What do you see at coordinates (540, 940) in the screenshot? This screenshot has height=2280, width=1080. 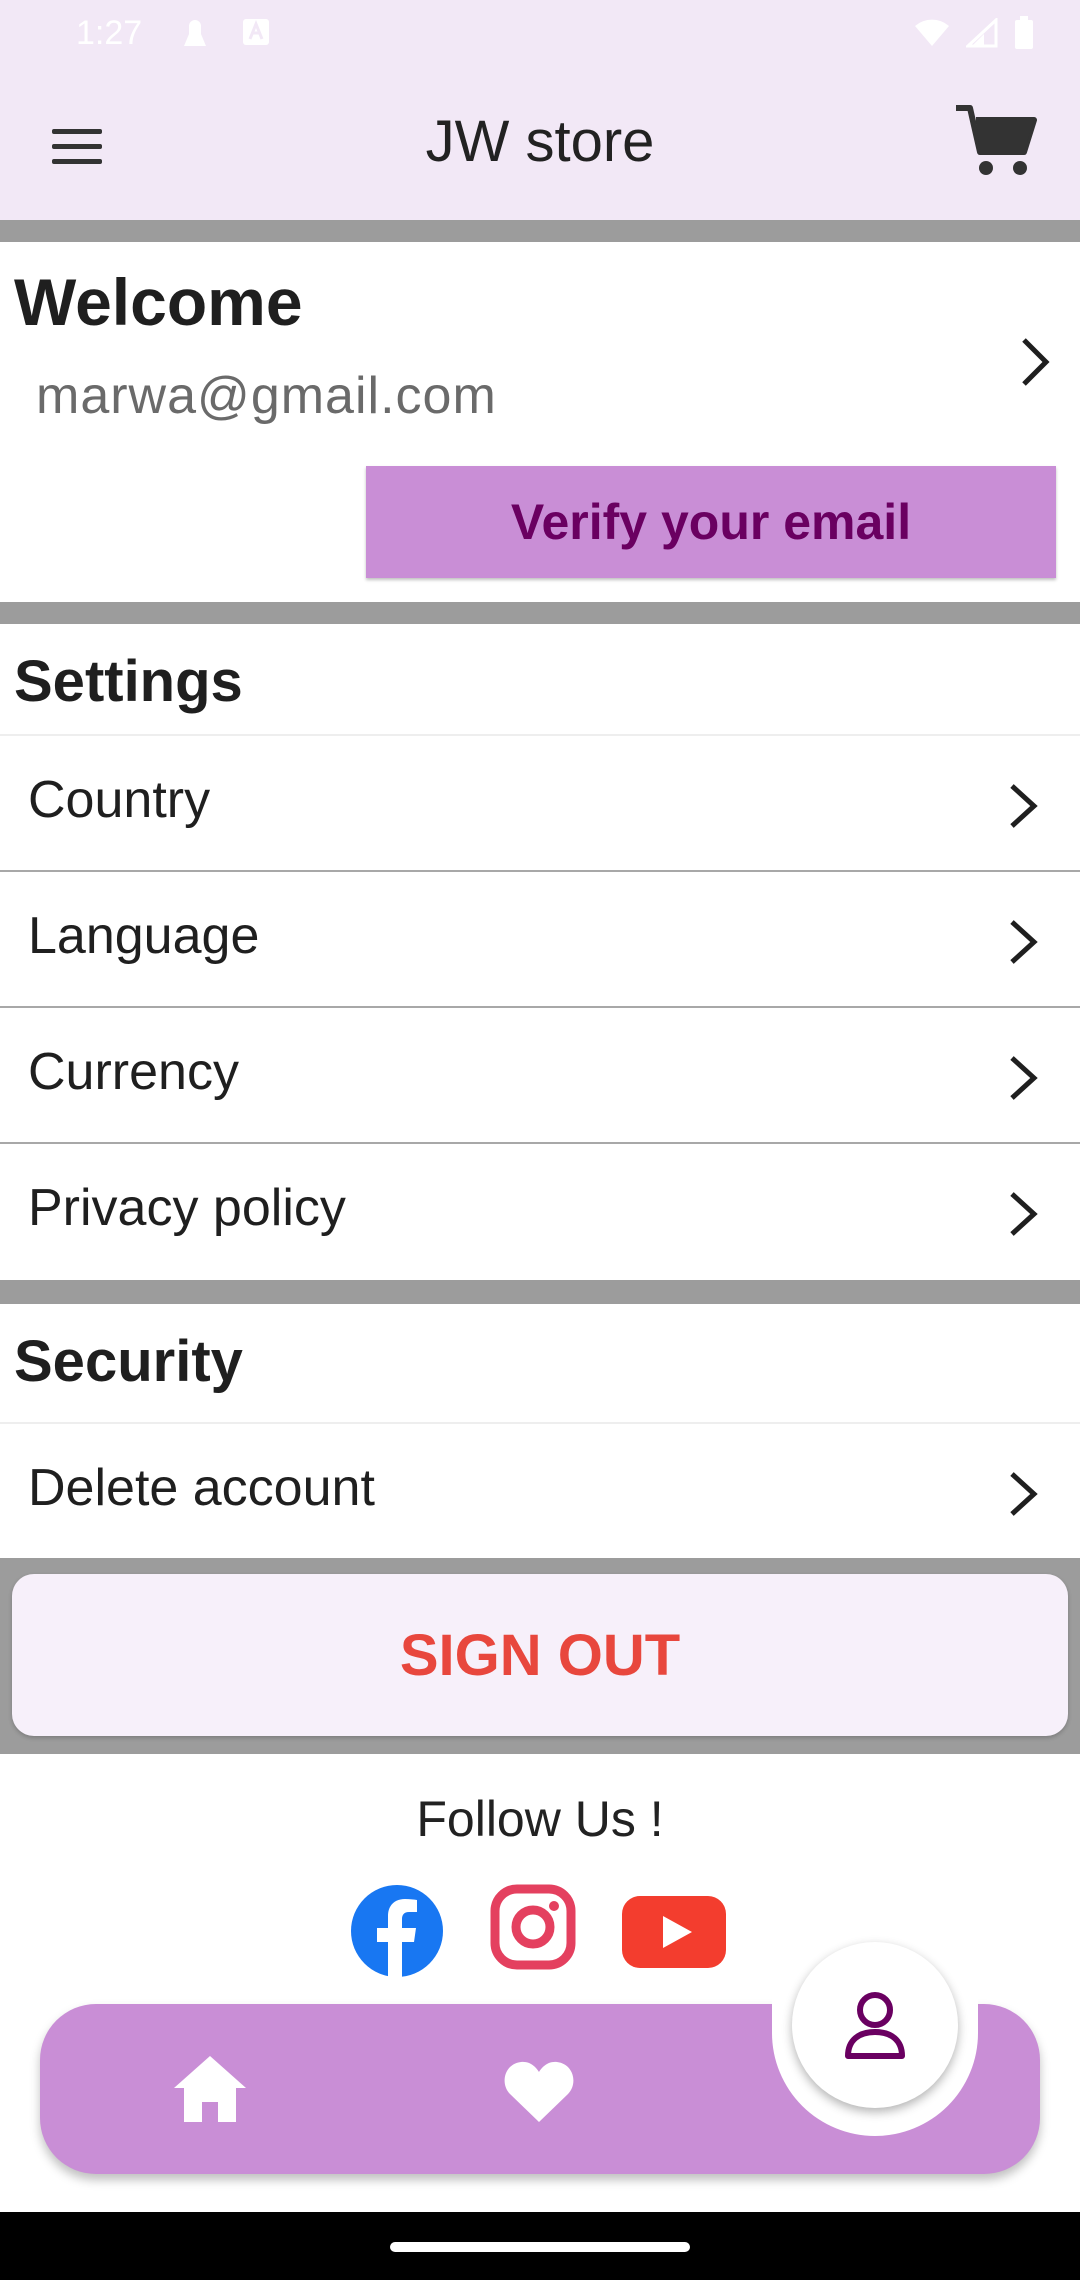 I see `settings-item-language: Language` at bounding box center [540, 940].